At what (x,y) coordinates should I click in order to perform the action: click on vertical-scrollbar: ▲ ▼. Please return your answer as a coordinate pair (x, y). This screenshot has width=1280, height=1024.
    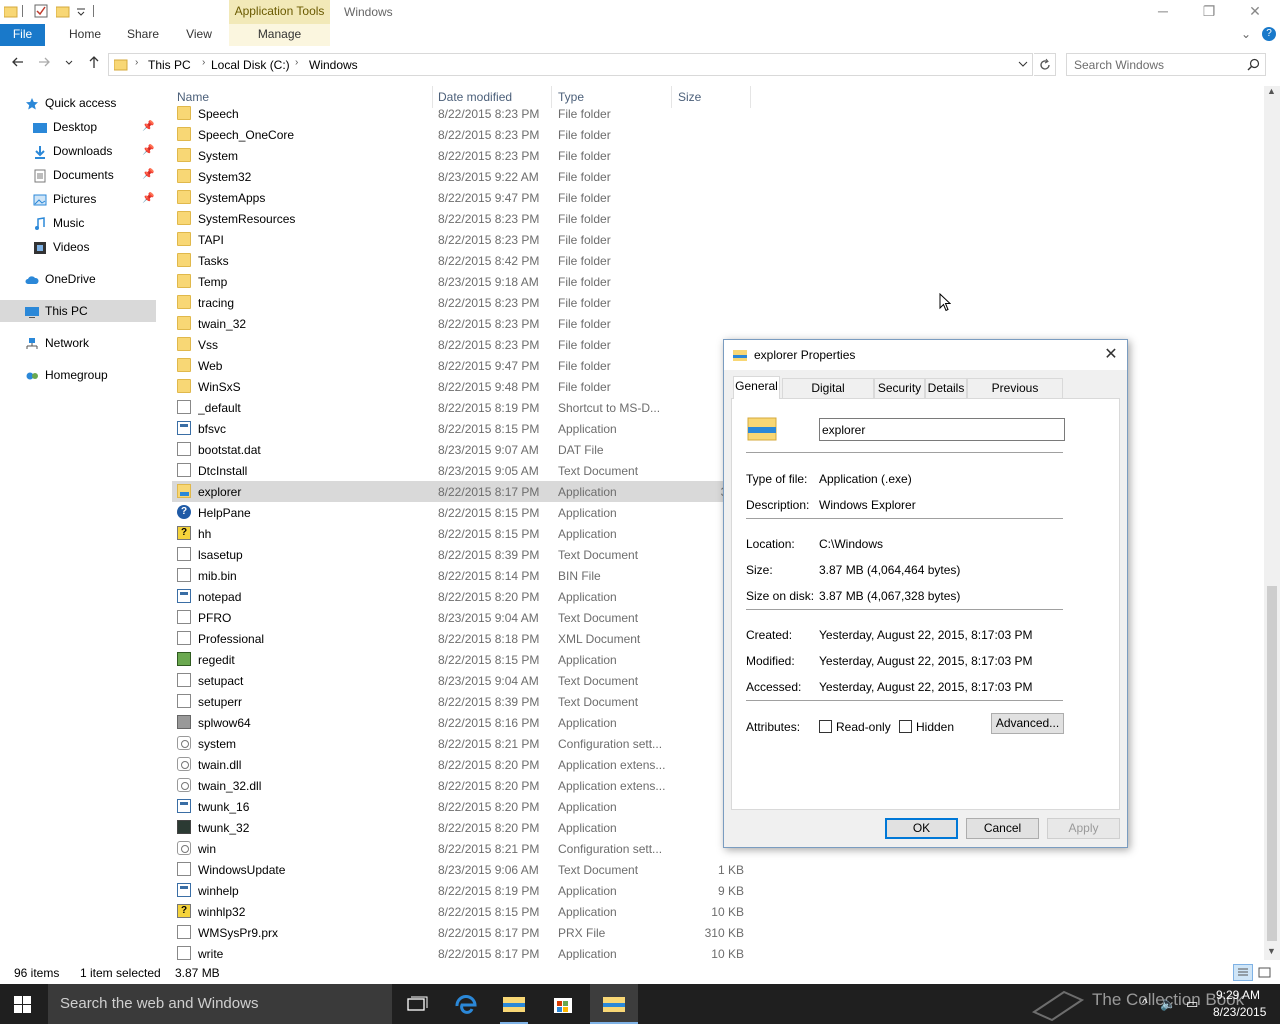
    Looking at the image, I should click on (1272, 523).